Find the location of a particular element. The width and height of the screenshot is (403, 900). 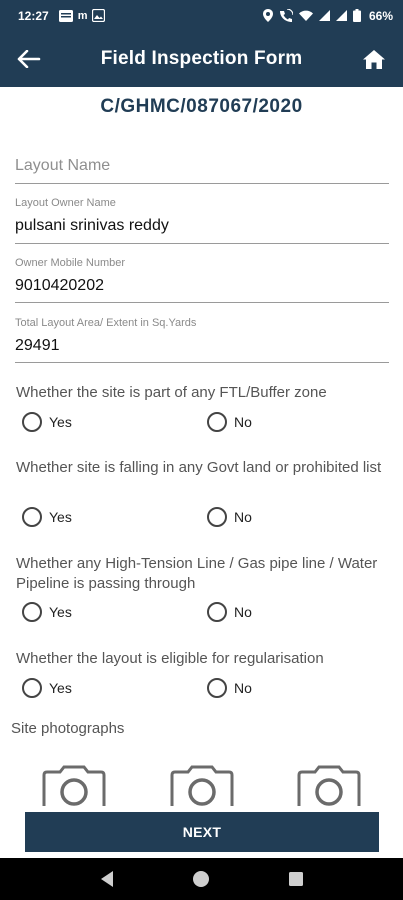

gallery-icon is located at coordinates (99, 15).